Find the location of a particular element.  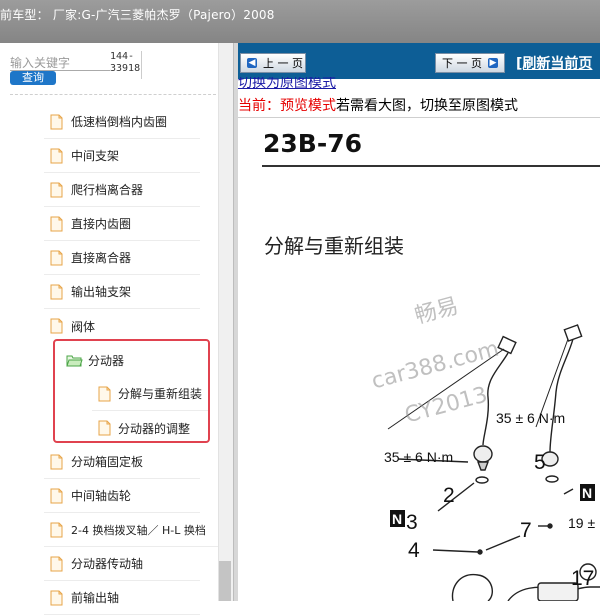

callout-2: 2 is located at coordinates (449, 495).